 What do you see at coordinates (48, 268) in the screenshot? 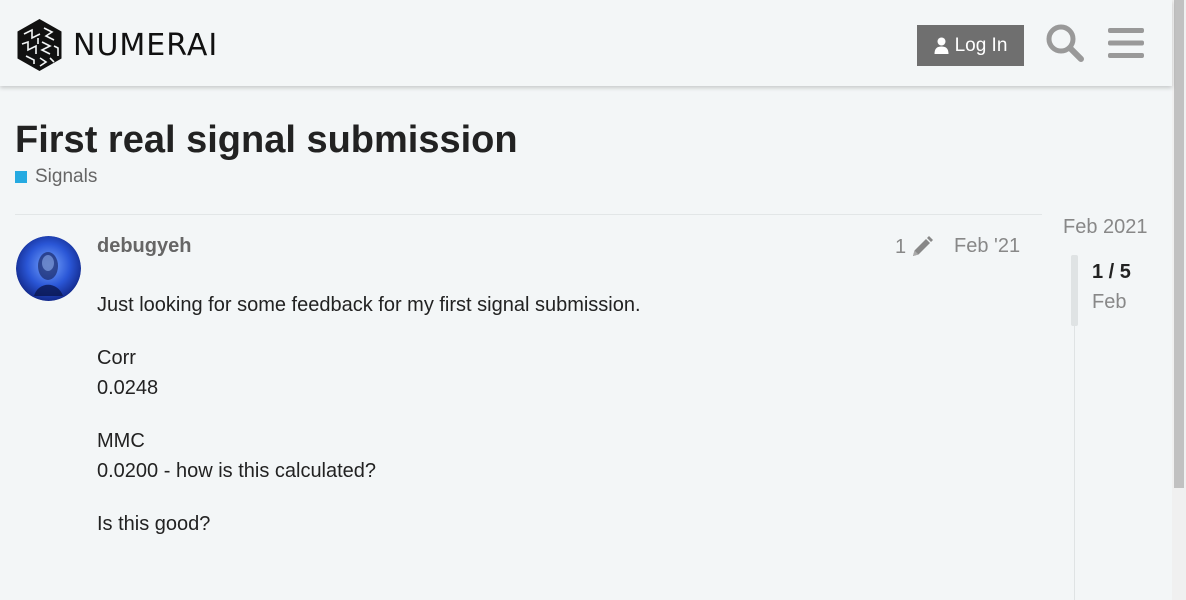
I see `avatar` at bounding box center [48, 268].